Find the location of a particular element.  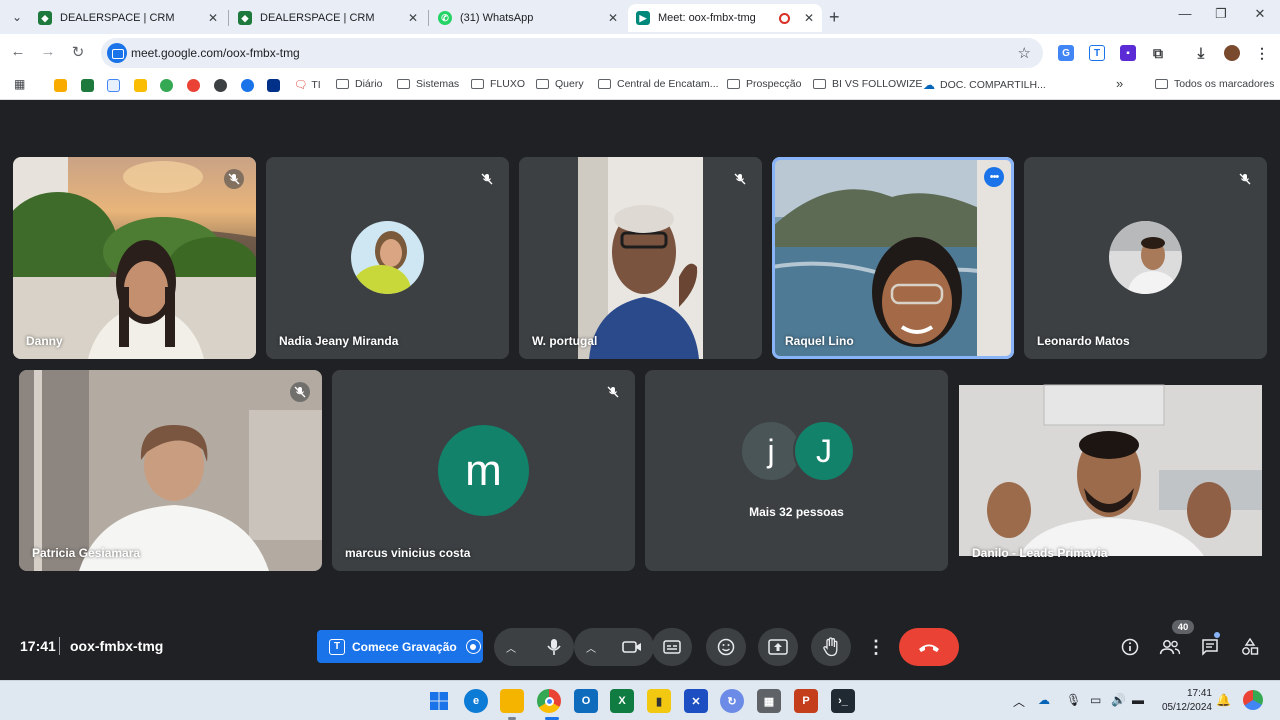

bookmark-fluxo: FLUXO is located at coordinates (498, 84).